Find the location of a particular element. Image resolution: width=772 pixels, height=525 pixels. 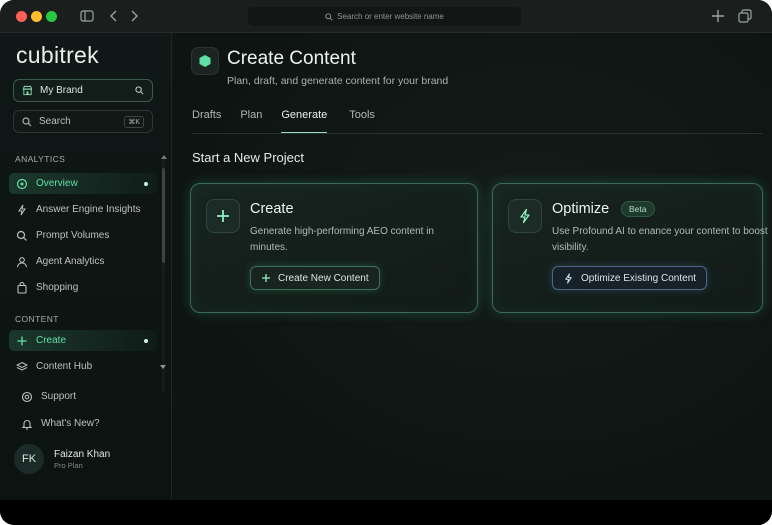

back-icon is located at coordinates (114, 16).